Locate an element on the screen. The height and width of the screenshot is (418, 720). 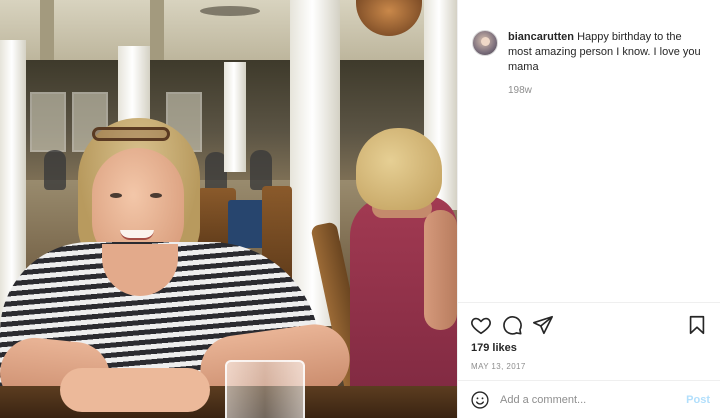
likes-count: 179 likes is located at coordinates (494, 348).